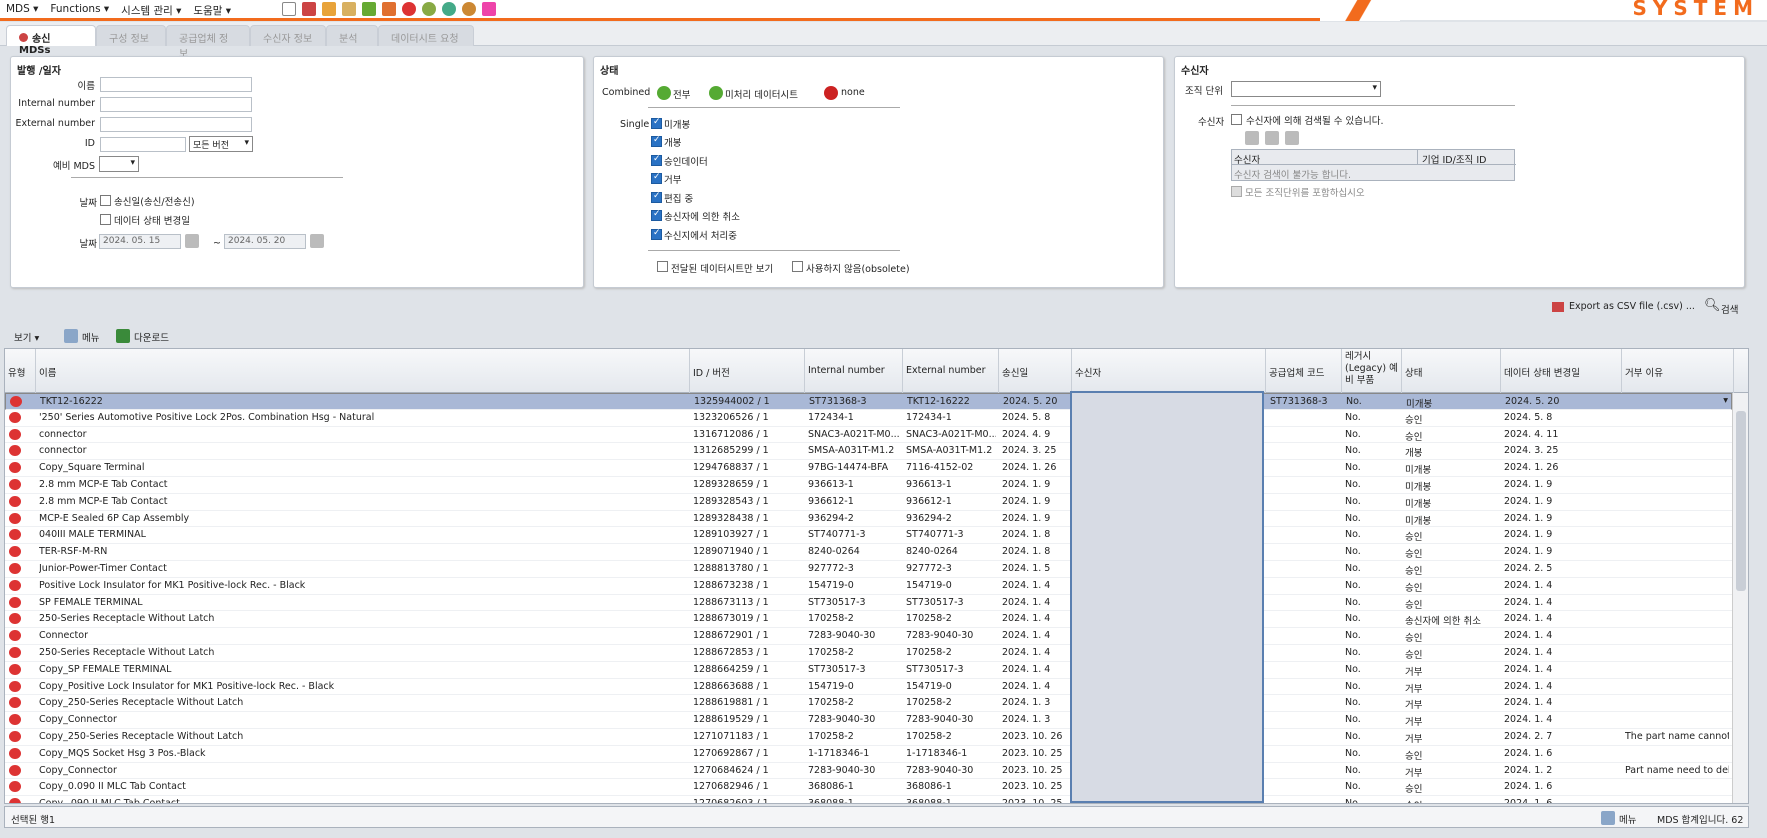 This screenshot has width=1767, height=838. What do you see at coordinates (221, 144) in the screenshot?
I see `version-select: 모든 버전` at bounding box center [221, 144].